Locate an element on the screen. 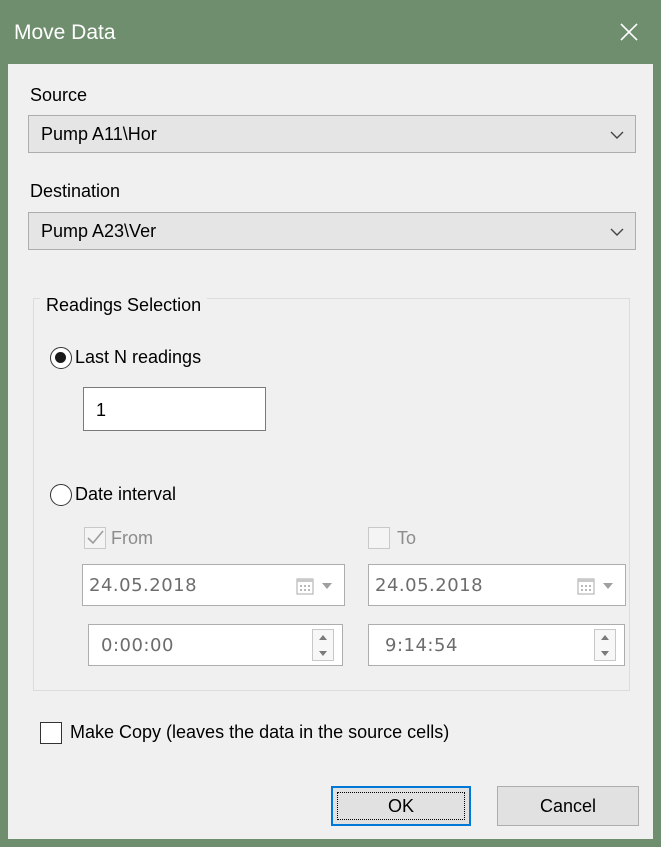 Image resolution: width=661 pixels, height=847 pixels. to-checkbox is located at coordinates (379, 538).